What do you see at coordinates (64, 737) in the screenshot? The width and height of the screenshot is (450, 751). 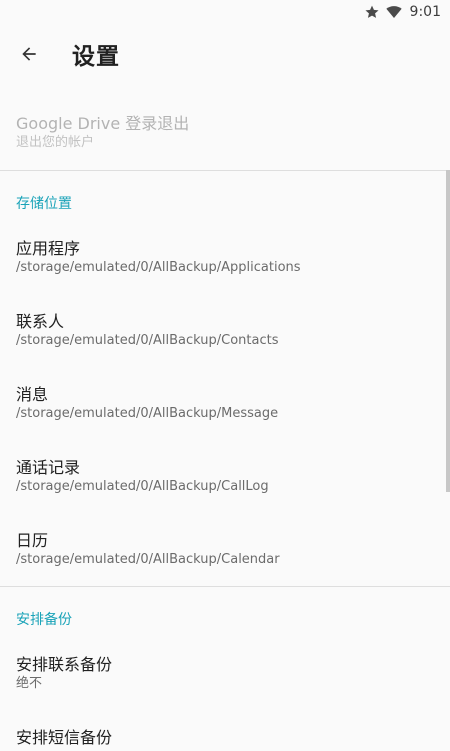 I see `pref-title: 安排短信备份` at bounding box center [64, 737].